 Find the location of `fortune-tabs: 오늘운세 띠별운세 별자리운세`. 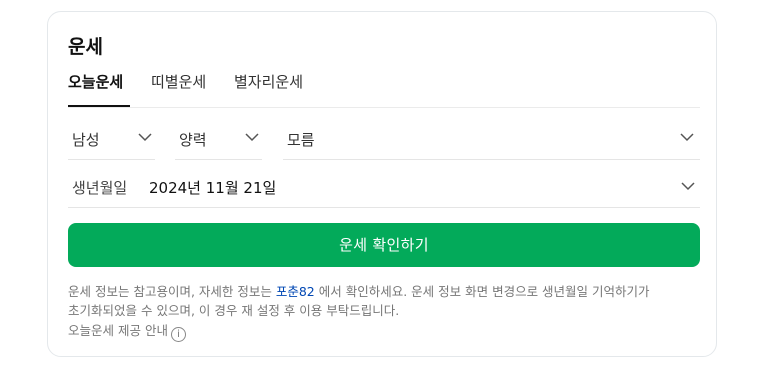

fortune-tabs: 오늘운세 띠별운세 별자리운세 is located at coordinates (384, 89).